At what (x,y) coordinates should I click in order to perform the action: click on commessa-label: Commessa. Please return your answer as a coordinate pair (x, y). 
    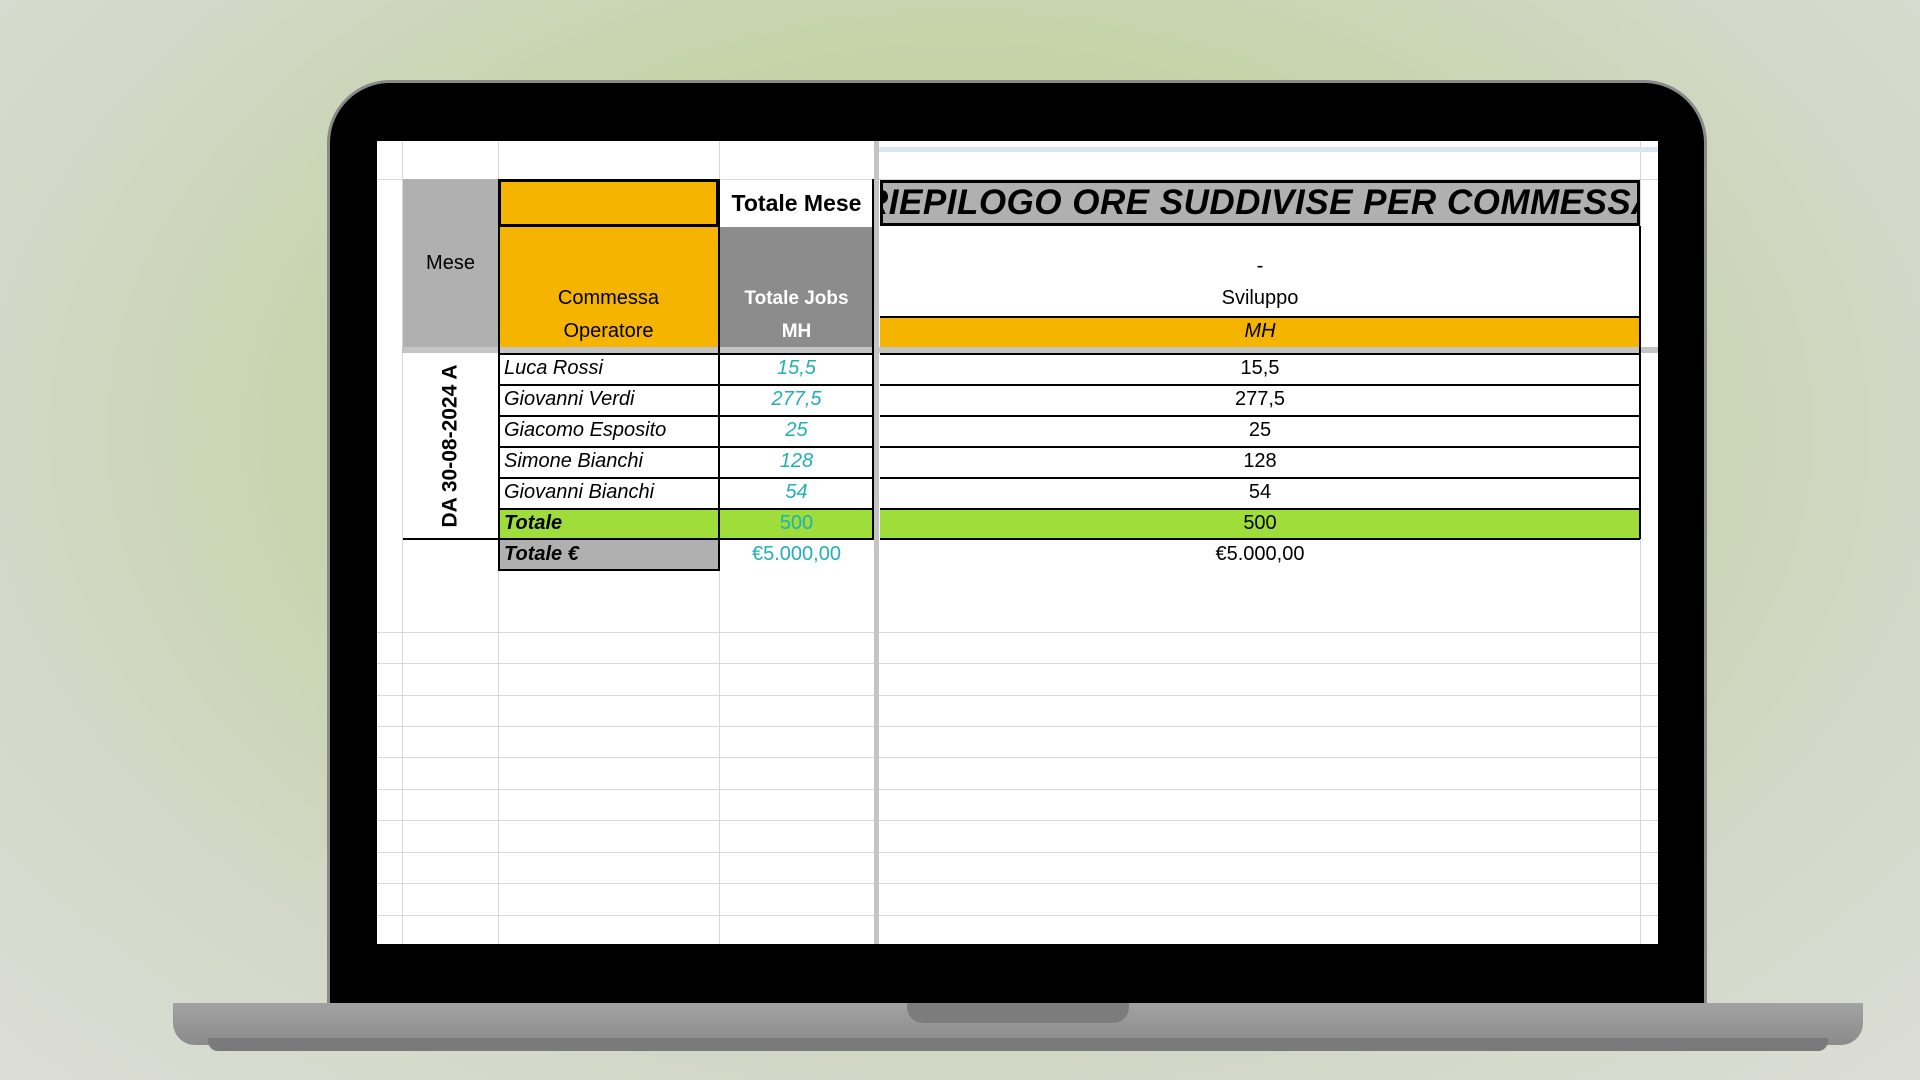
    Looking at the image, I should click on (608, 298).